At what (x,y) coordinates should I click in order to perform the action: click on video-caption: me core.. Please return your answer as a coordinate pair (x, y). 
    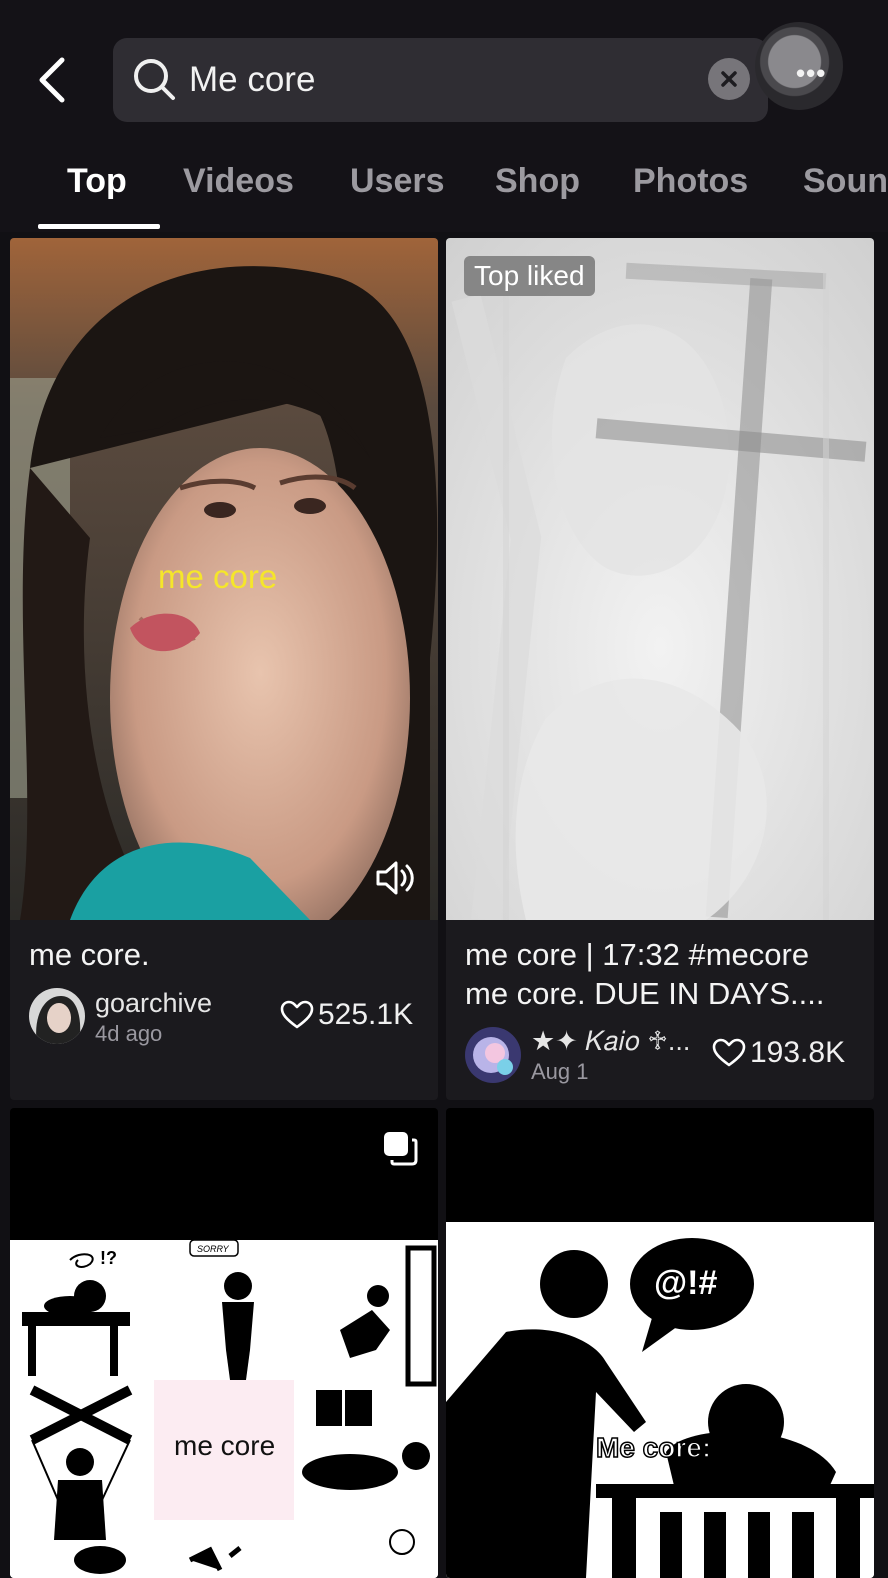
    Looking at the image, I should click on (89, 954).